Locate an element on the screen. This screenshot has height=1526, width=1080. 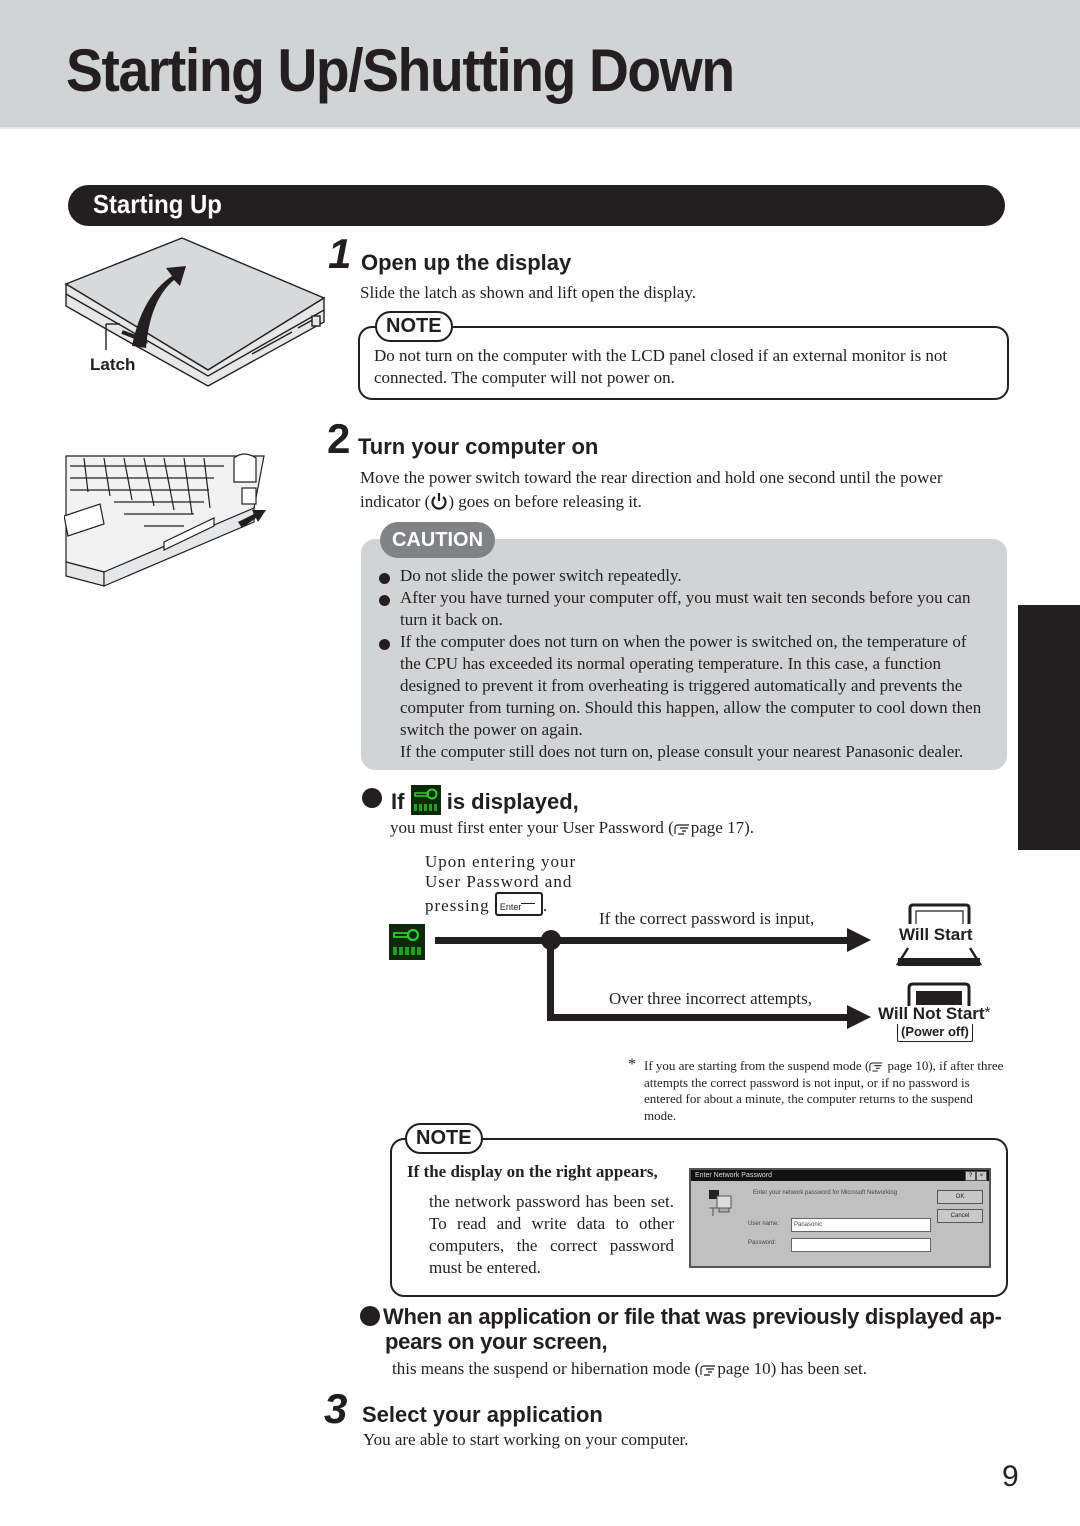
step-1-heading: Open up the display is located at coordinates (466, 262).